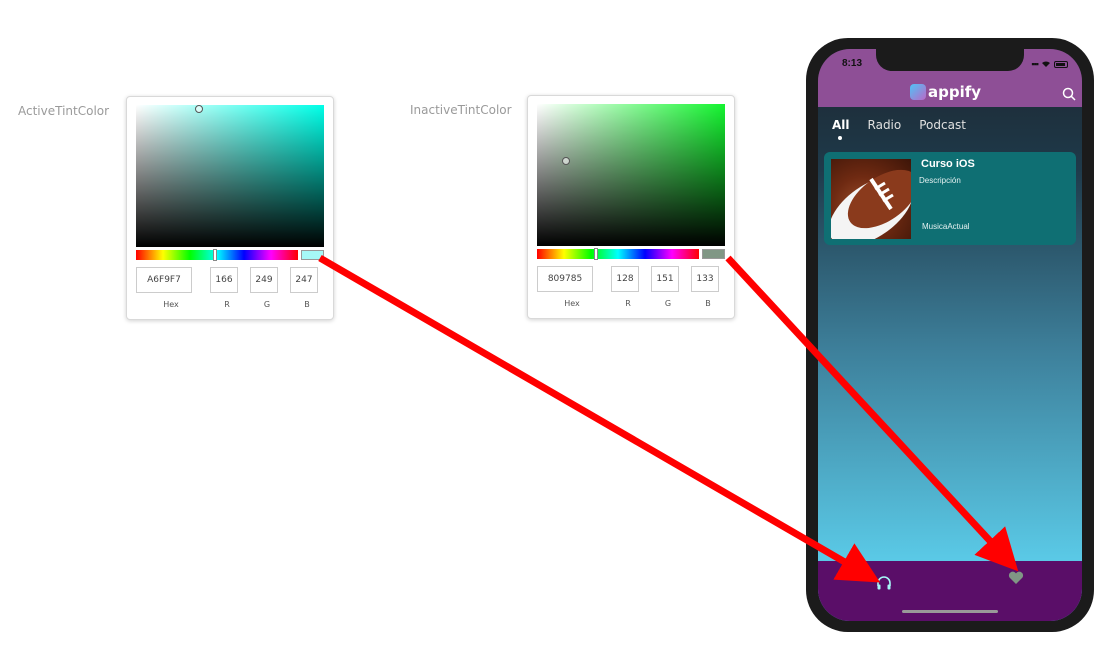 The height and width of the screenshot is (661, 1116). I want to click on phone-notch, so click(950, 60).